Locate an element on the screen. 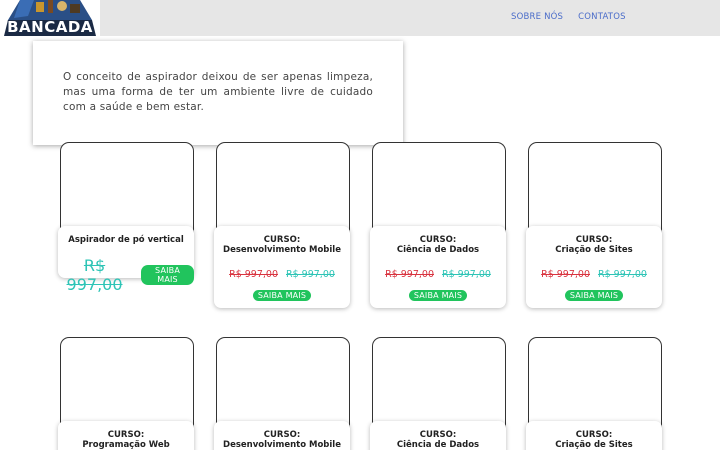  course-card: CURSO: Ciência de Dados is located at coordinates (439, 393).